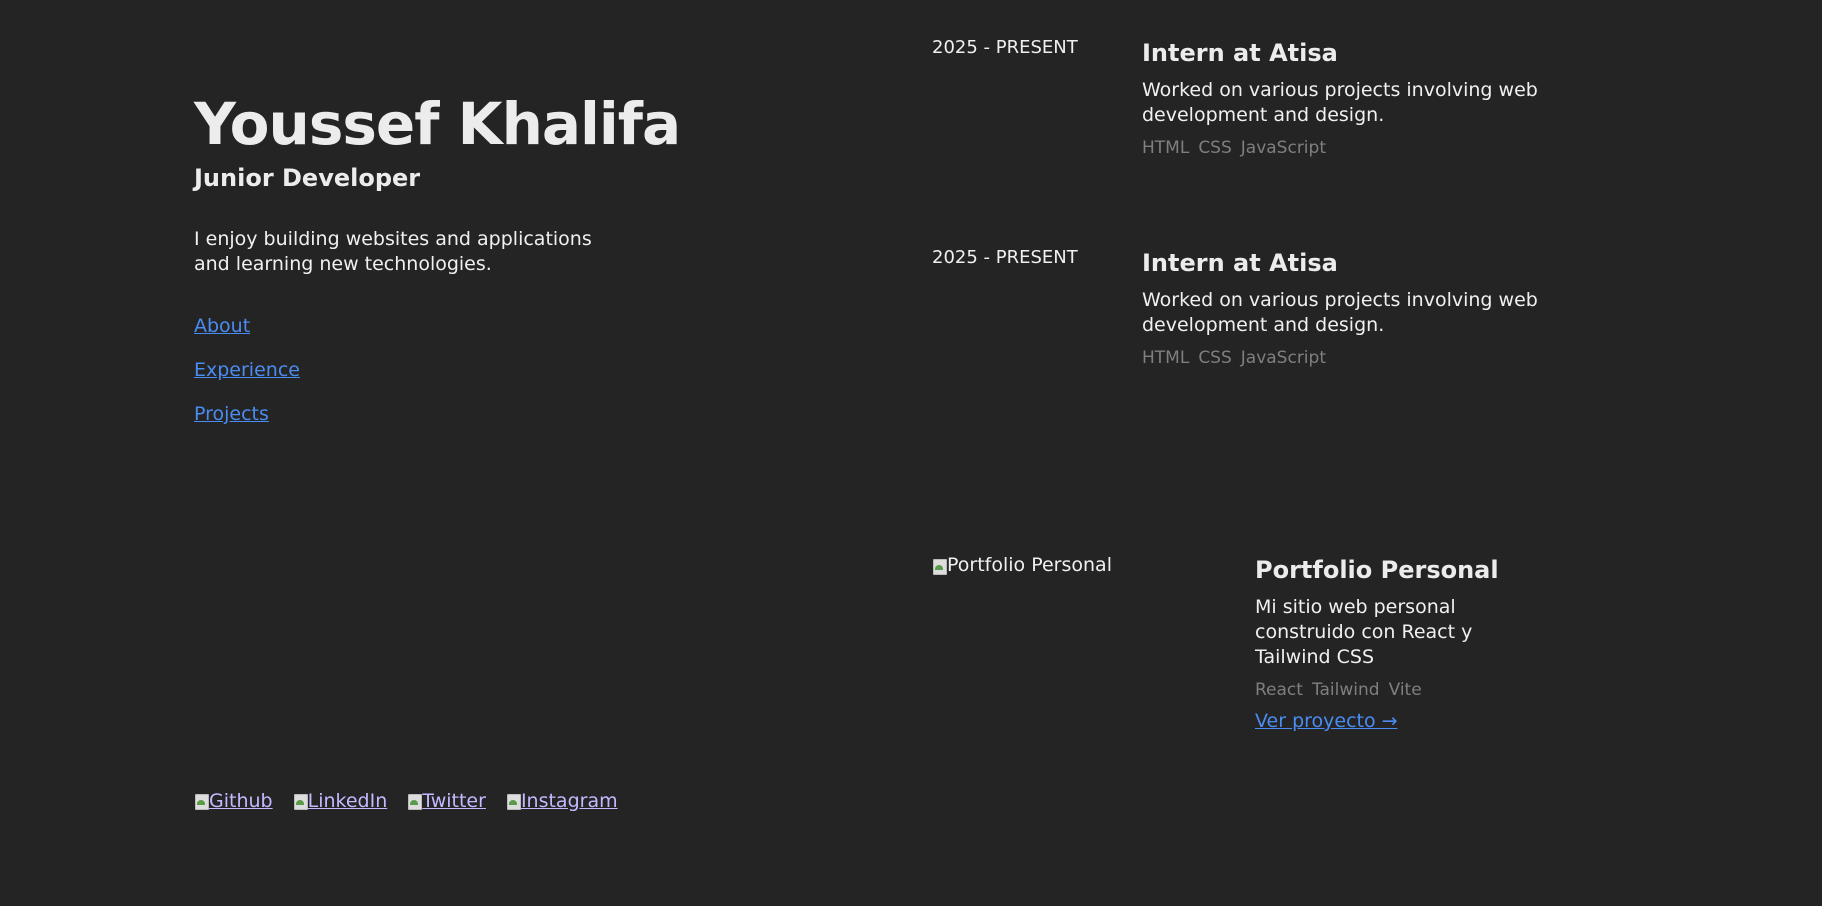 This screenshot has width=1822, height=906. Describe the element at coordinates (307, 178) in the screenshot. I see `profile-role: Junior Developer` at that location.